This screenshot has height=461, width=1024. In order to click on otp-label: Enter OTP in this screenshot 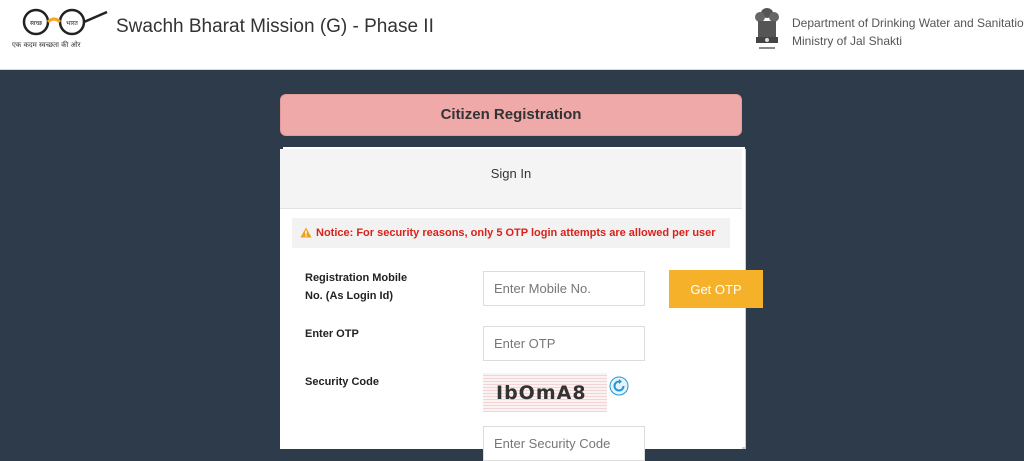, I will do `click(332, 334)`.